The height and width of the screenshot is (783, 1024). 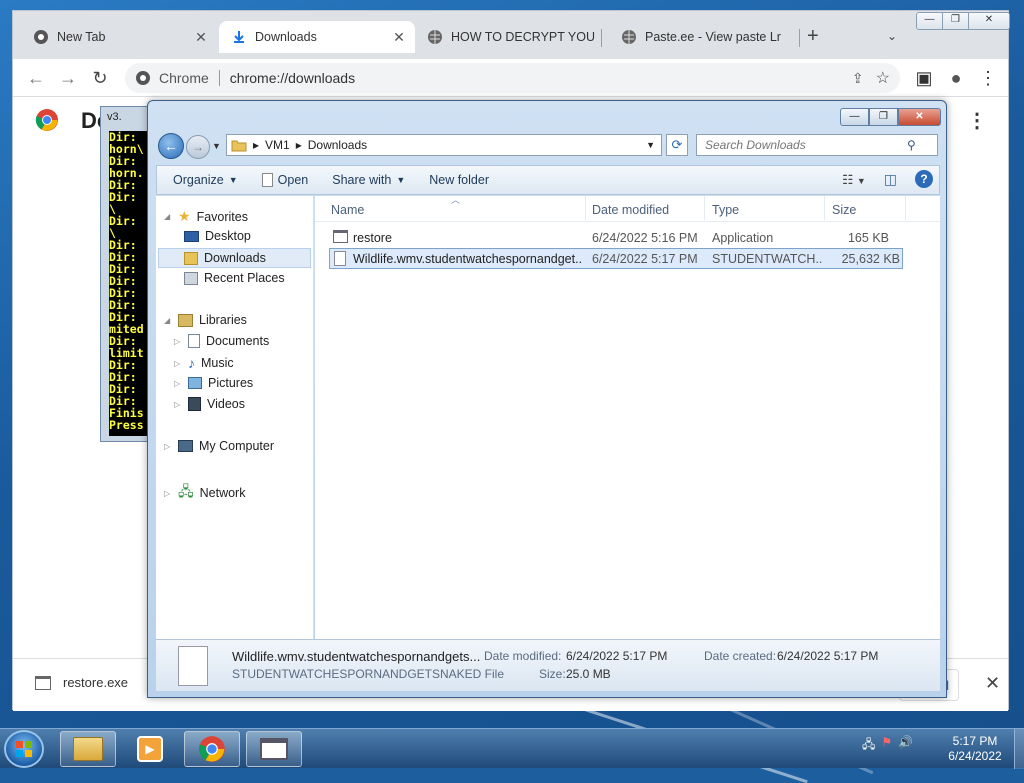 I want to click on nav-recent-places: Recent Places, so click(x=234, y=278).